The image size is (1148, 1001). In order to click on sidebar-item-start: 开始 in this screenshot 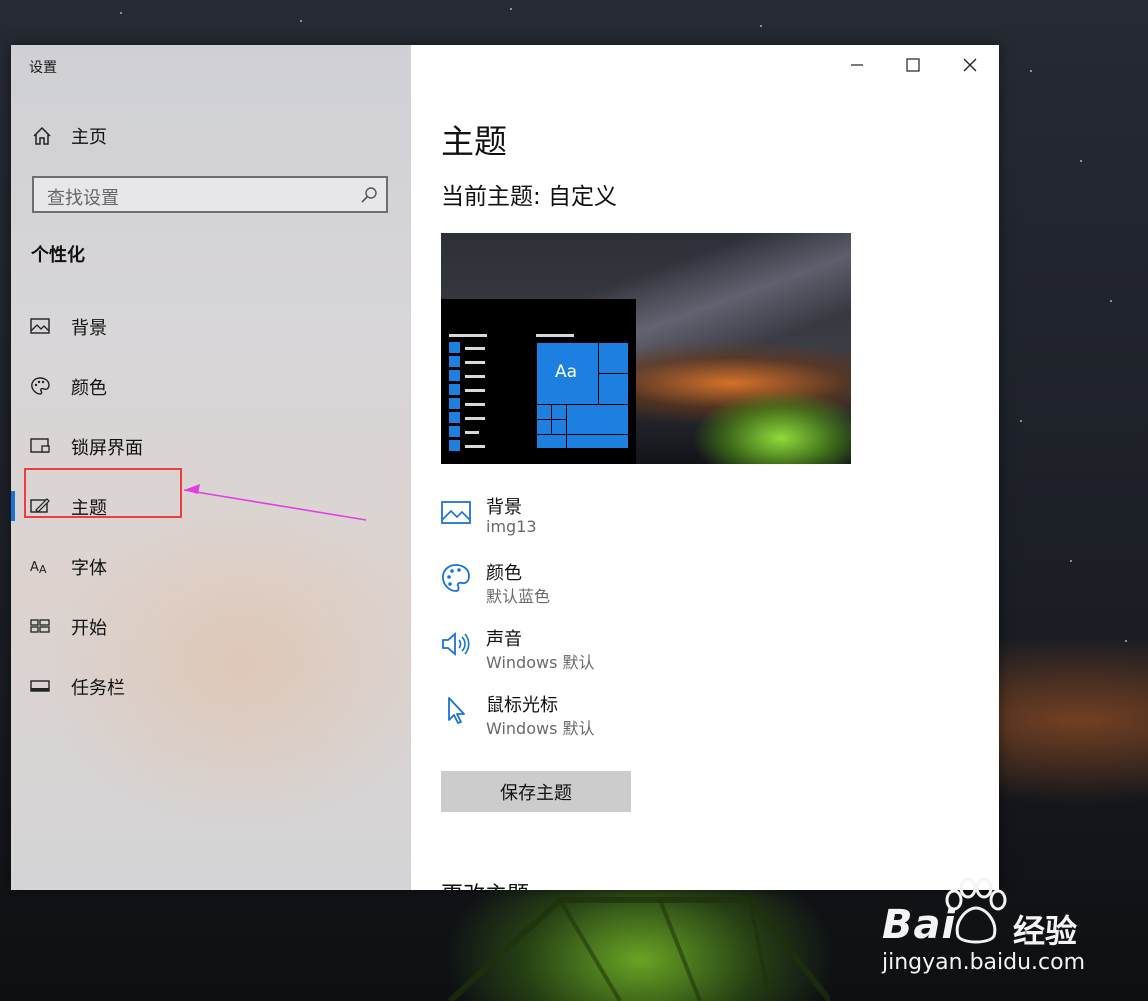, I will do `click(211, 626)`.